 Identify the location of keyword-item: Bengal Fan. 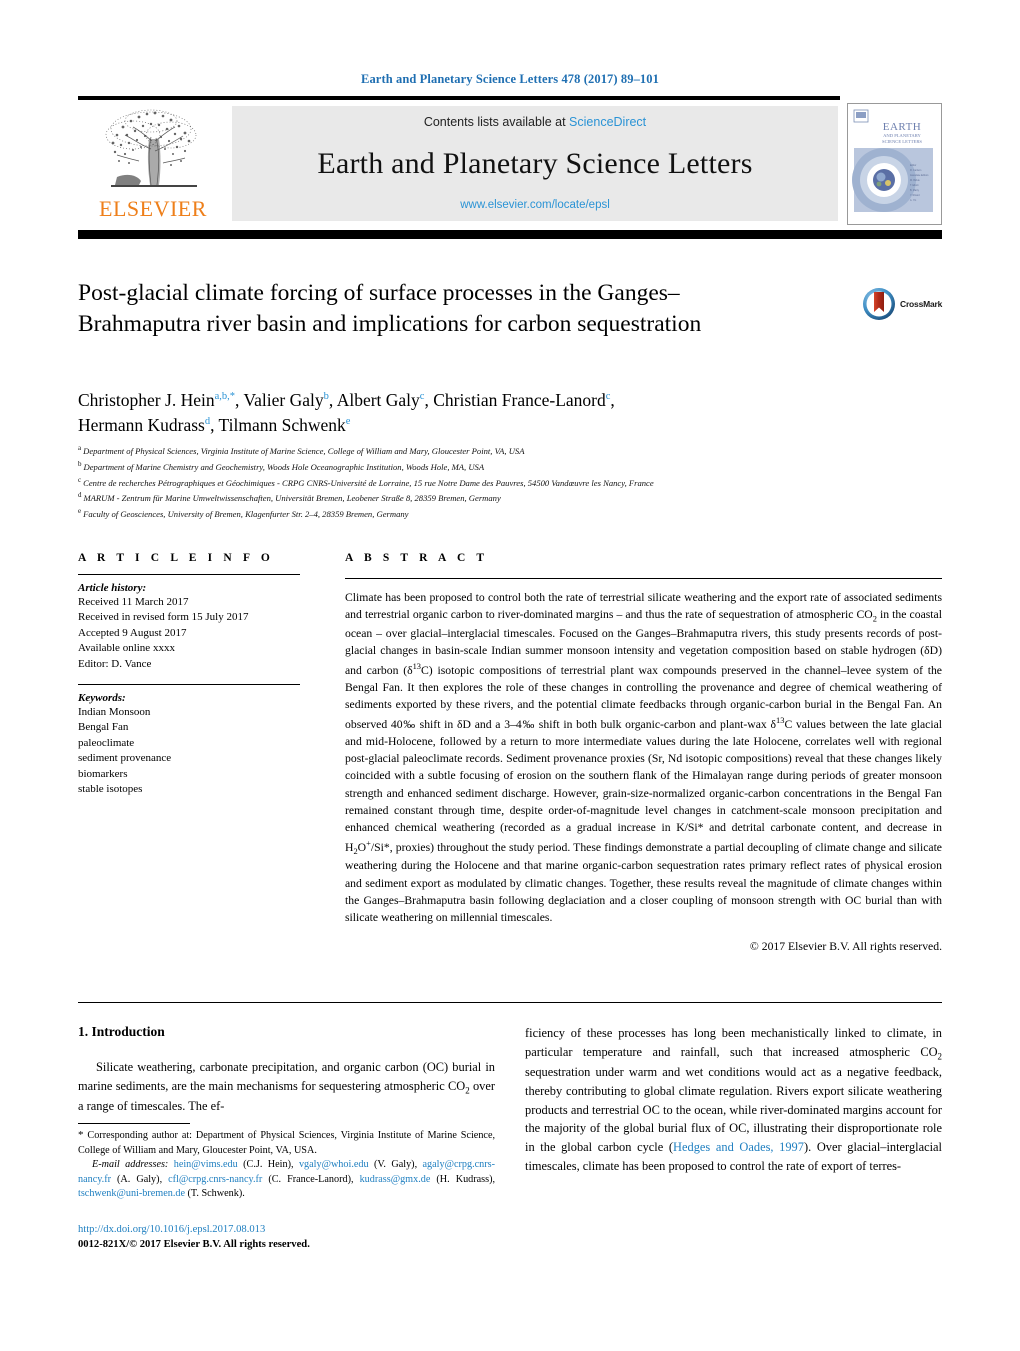
(103, 727).